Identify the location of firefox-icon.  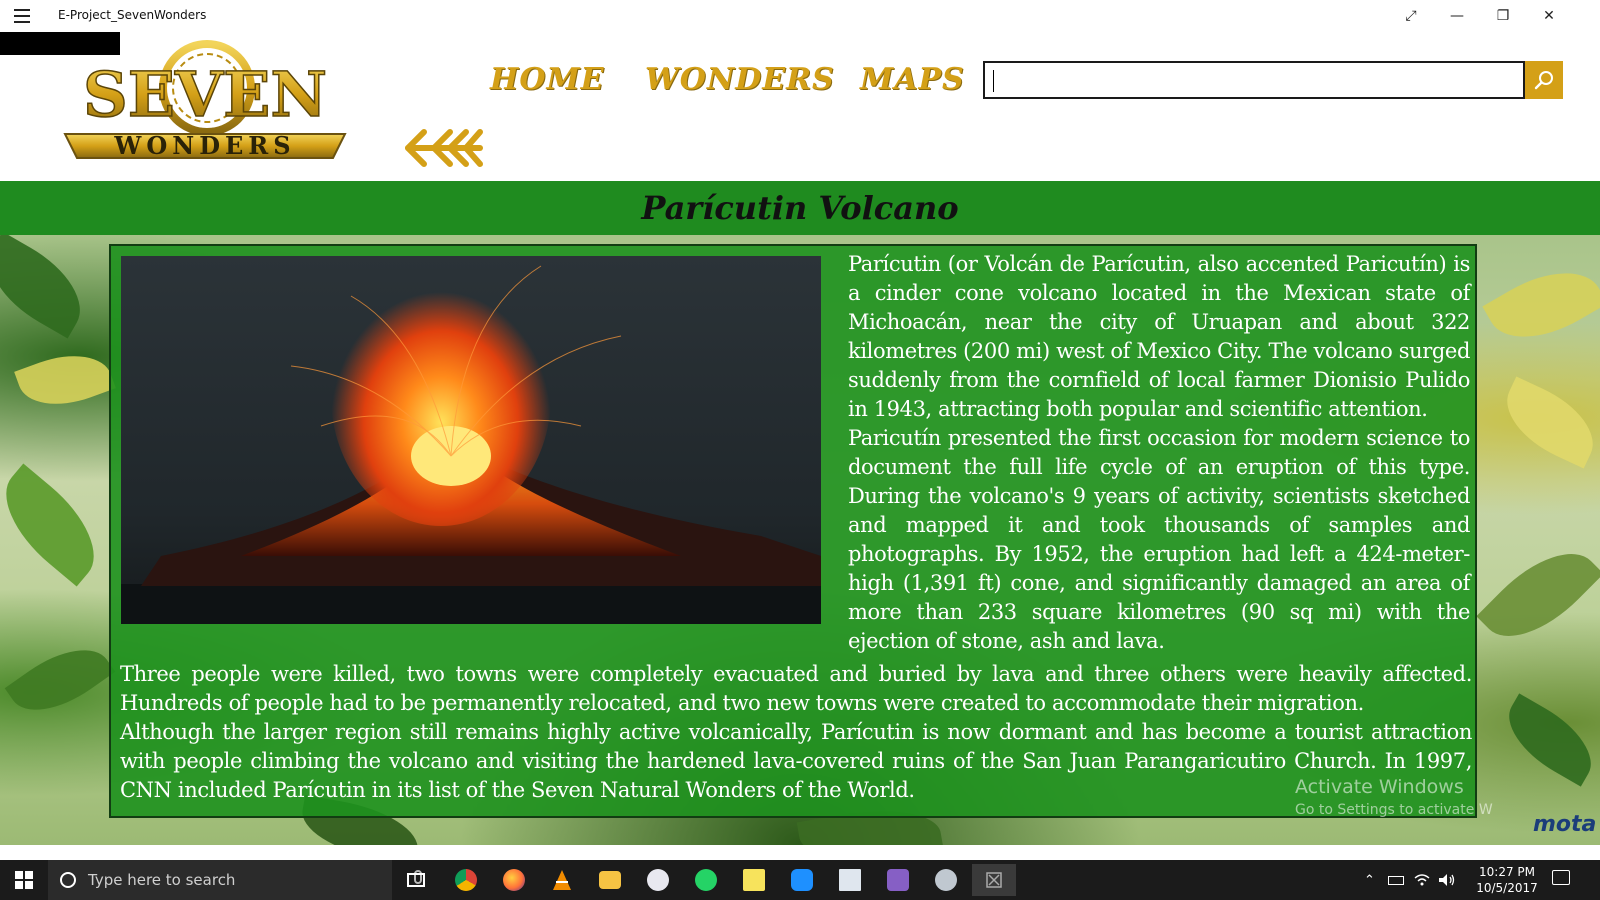
(514, 880).